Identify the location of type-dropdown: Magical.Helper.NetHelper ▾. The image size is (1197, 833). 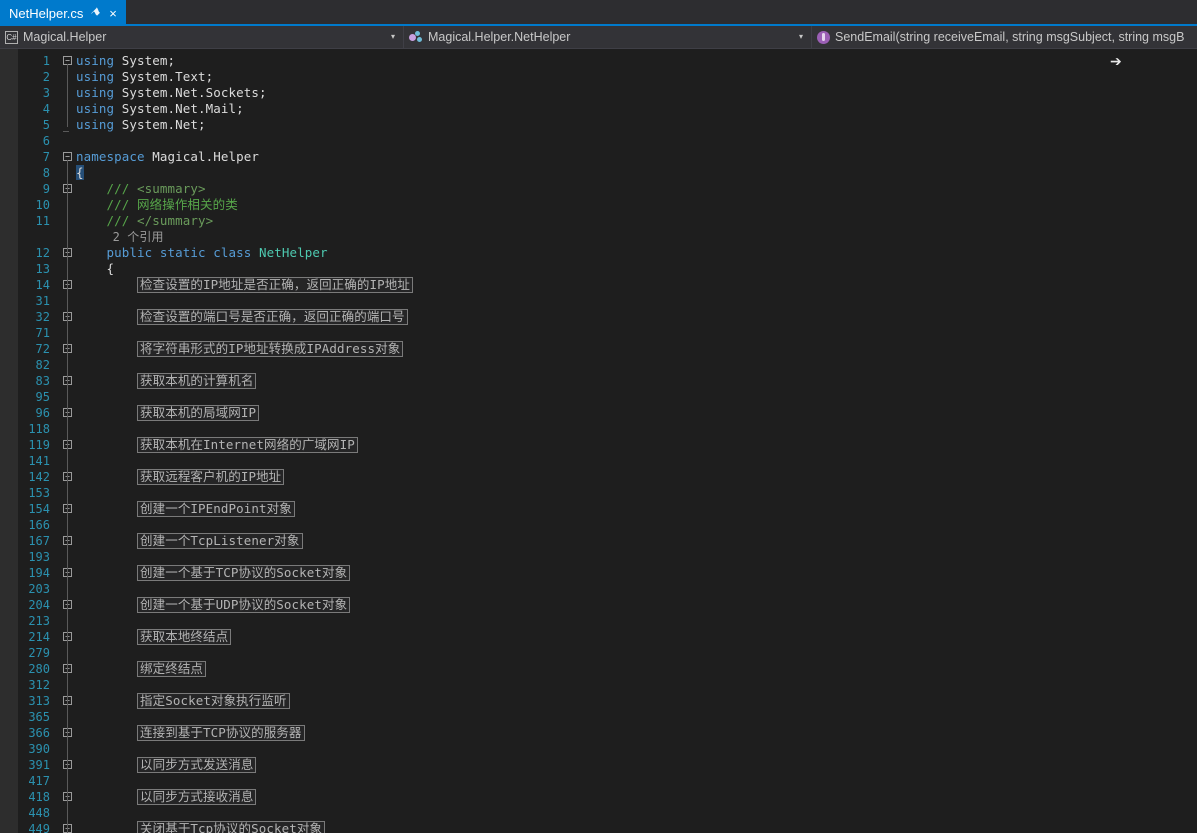
(608, 37).